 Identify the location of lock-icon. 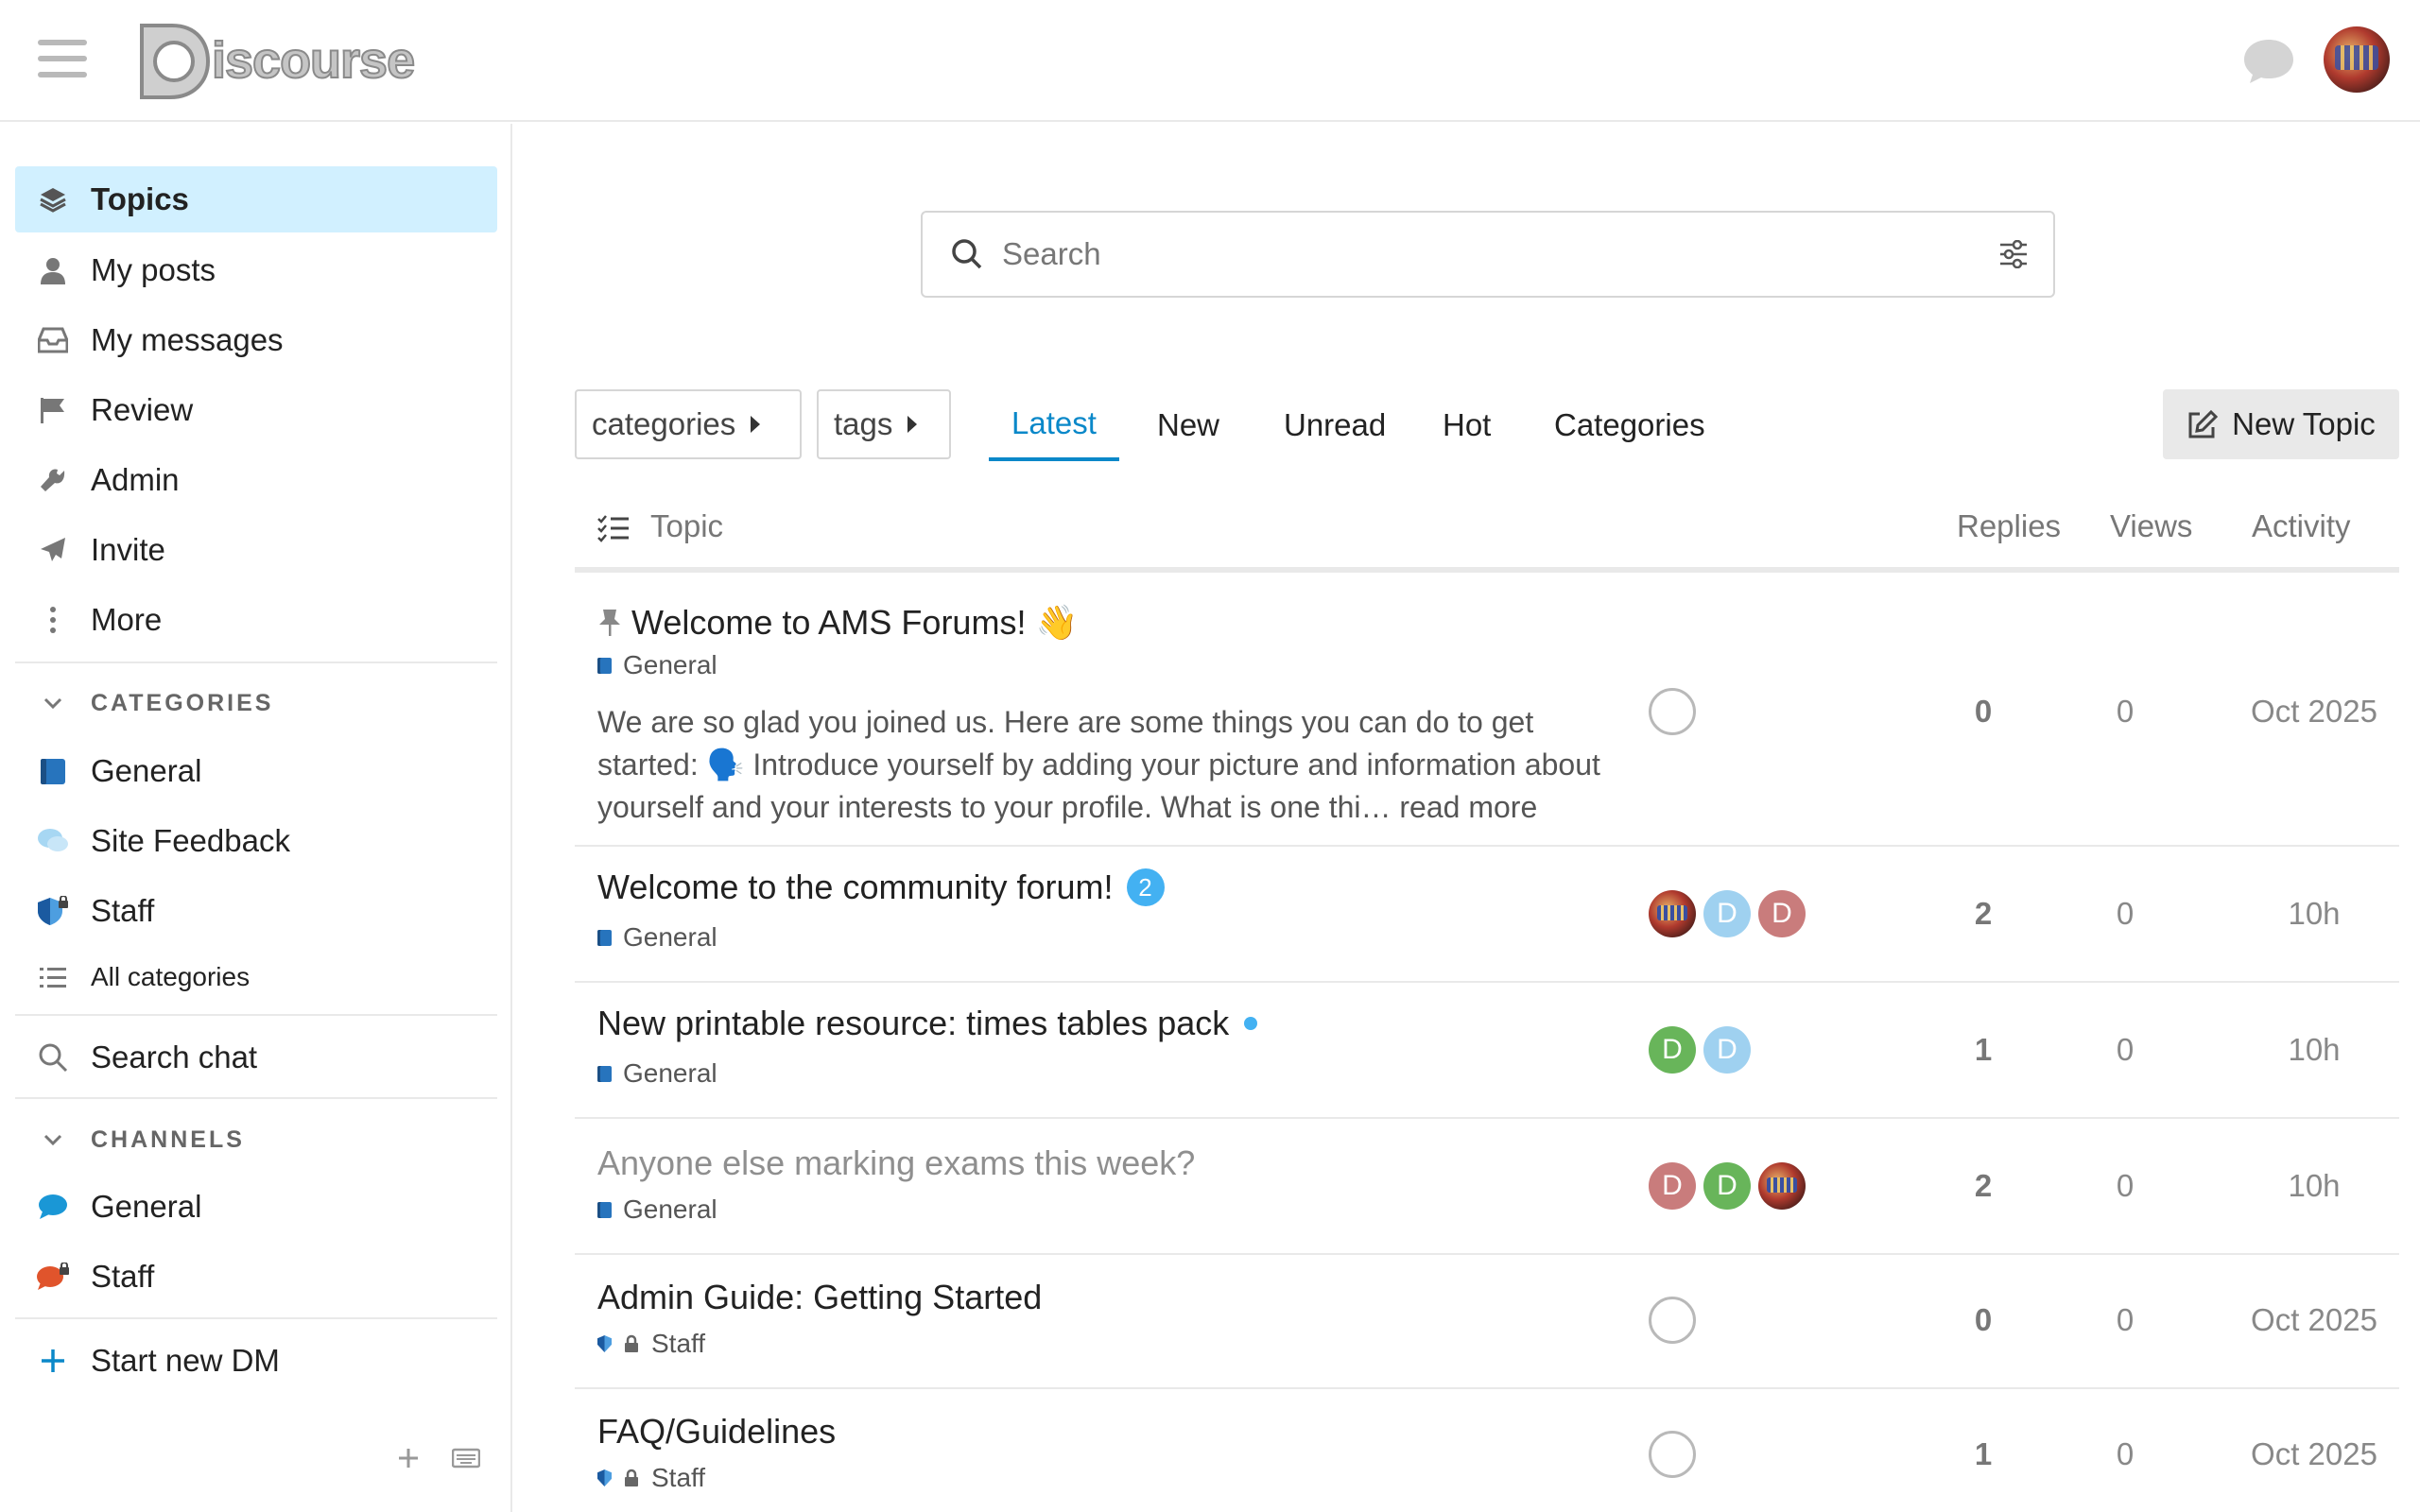
(632, 1477).